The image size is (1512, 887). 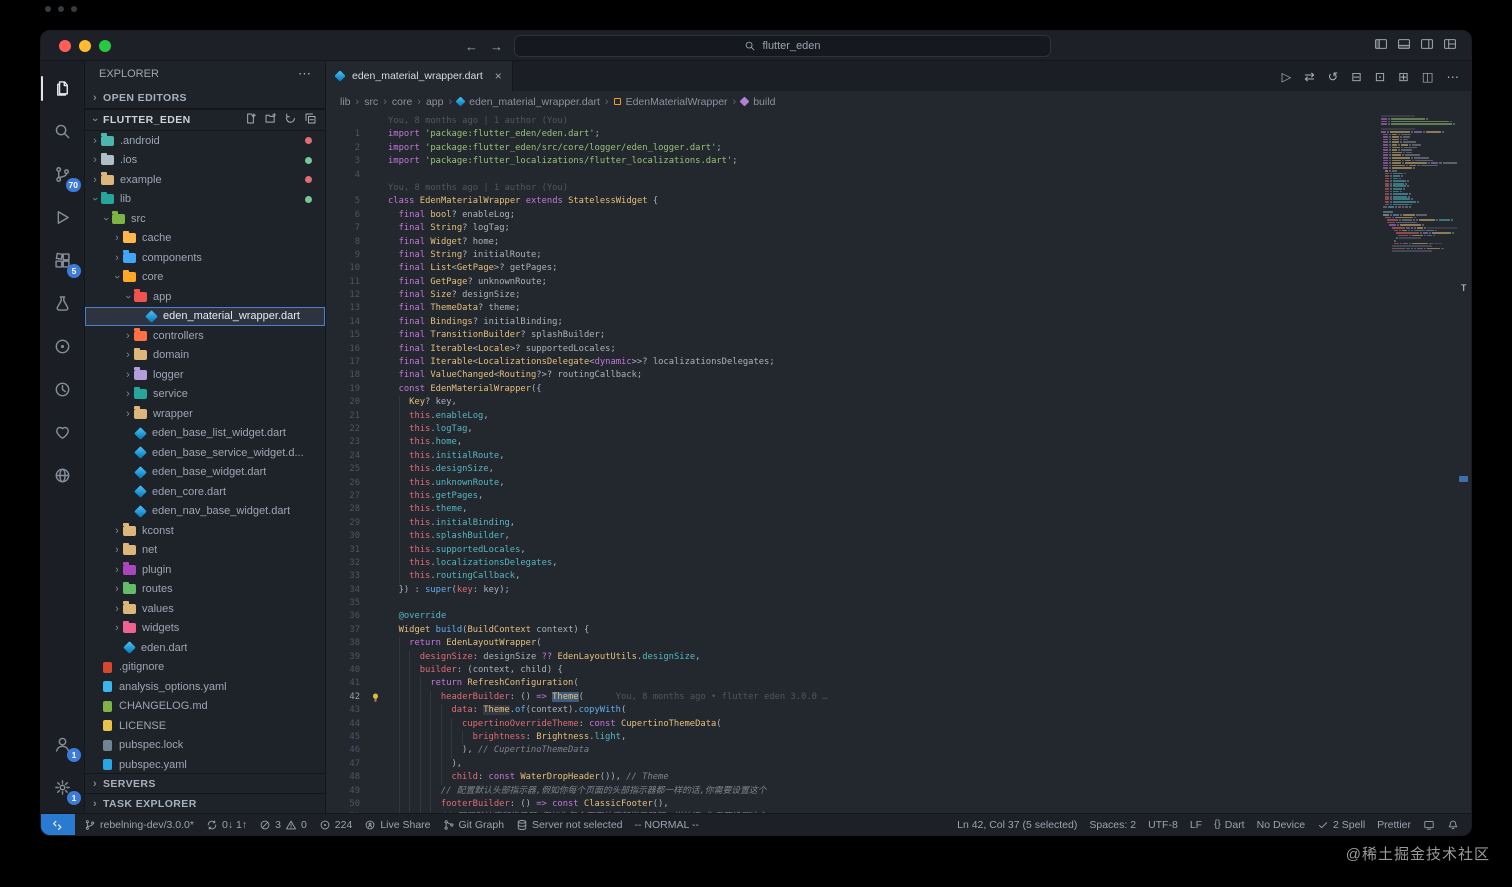 What do you see at coordinates (62, 174) in the screenshot?
I see `source-control-activity-button: 70` at bounding box center [62, 174].